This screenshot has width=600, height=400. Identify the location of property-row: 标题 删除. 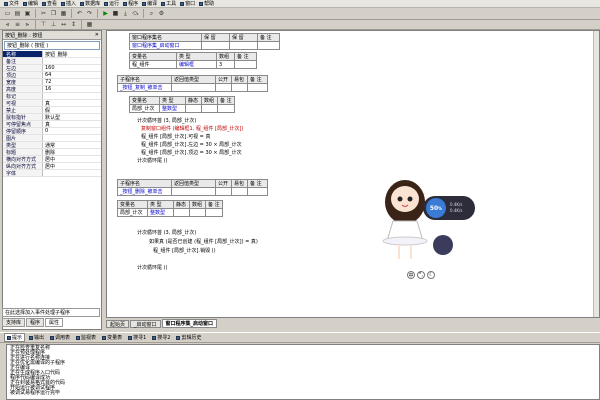
(52, 152).